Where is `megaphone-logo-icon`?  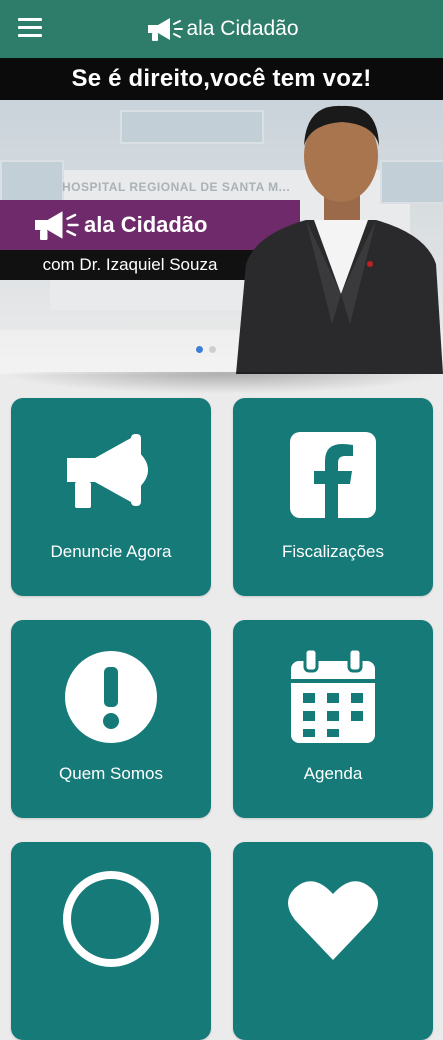
megaphone-logo-icon is located at coordinates (166, 29).